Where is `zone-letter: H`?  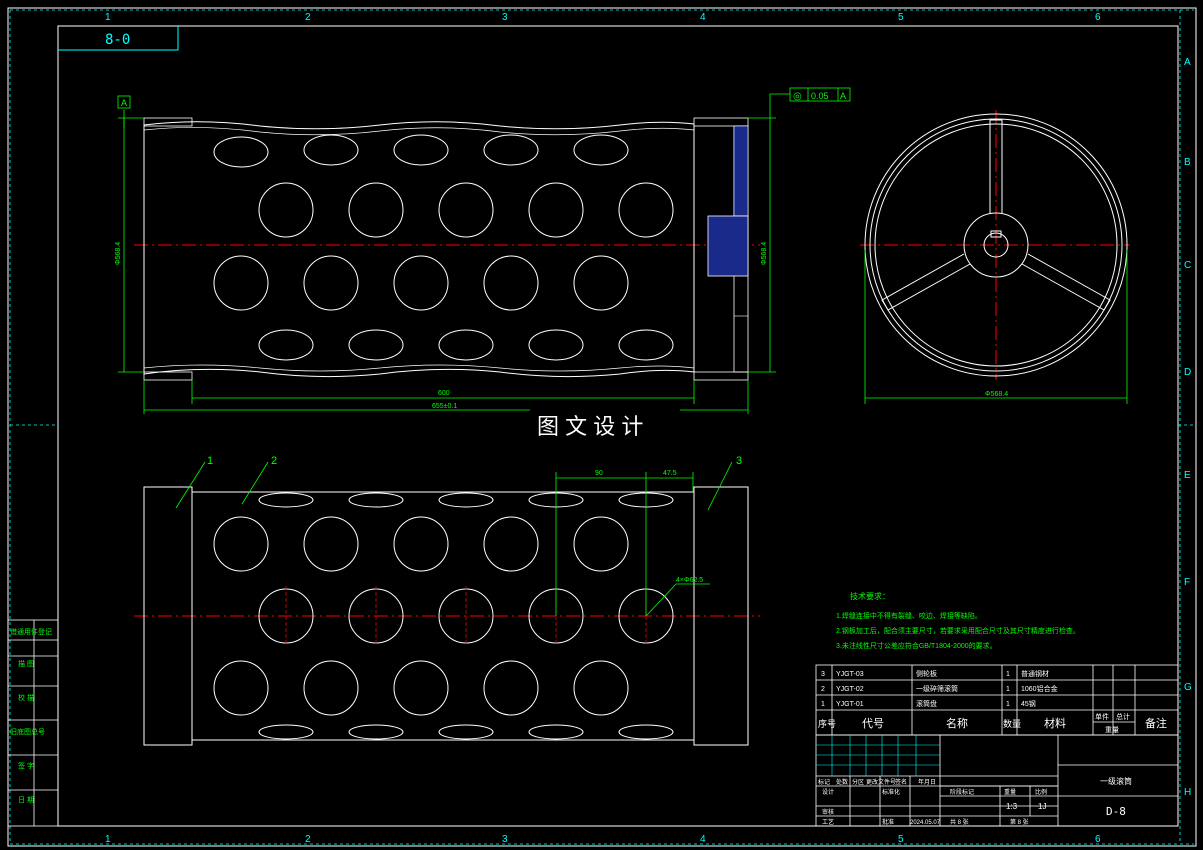
zone-letter: H is located at coordinates (1187, 792).